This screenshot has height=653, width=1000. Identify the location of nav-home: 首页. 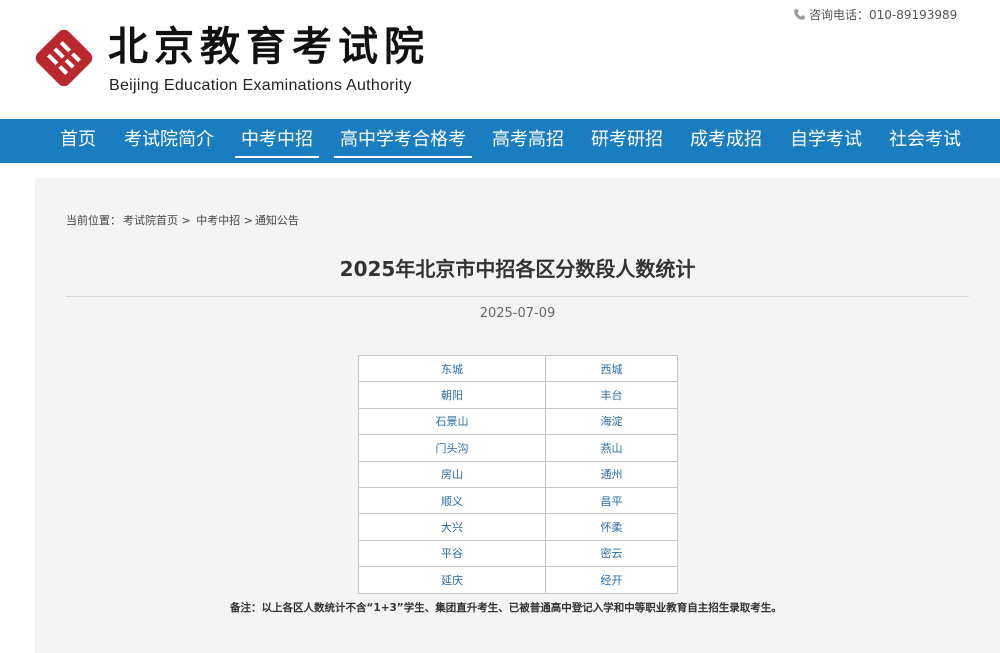
(78, 141).